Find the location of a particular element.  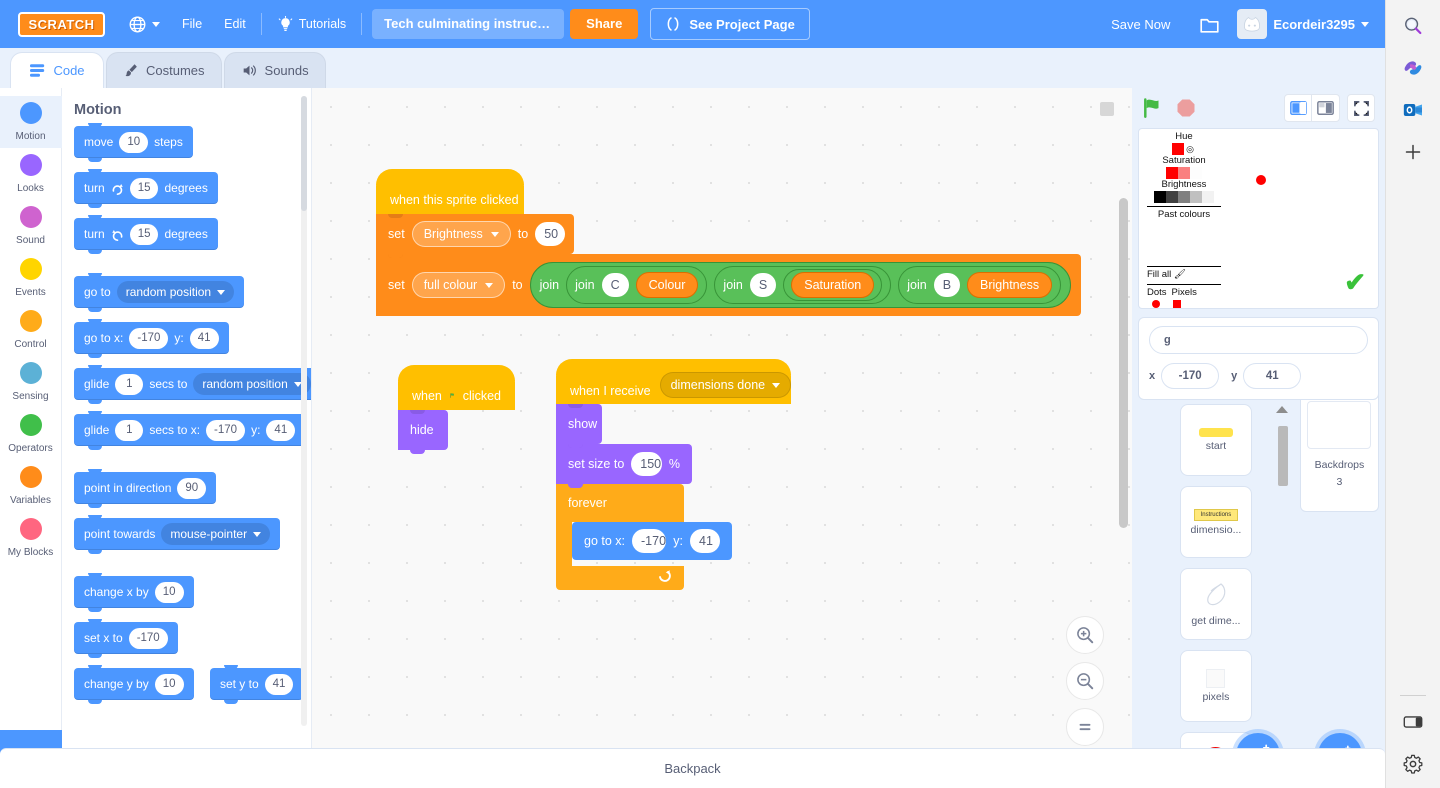

sidebar-search-button is located at coordinates (1413, 26).